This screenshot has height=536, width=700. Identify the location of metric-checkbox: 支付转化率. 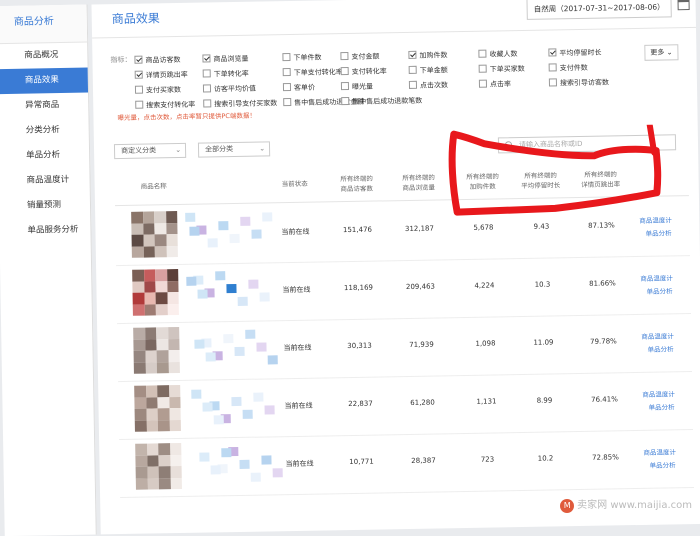
(363, 71).